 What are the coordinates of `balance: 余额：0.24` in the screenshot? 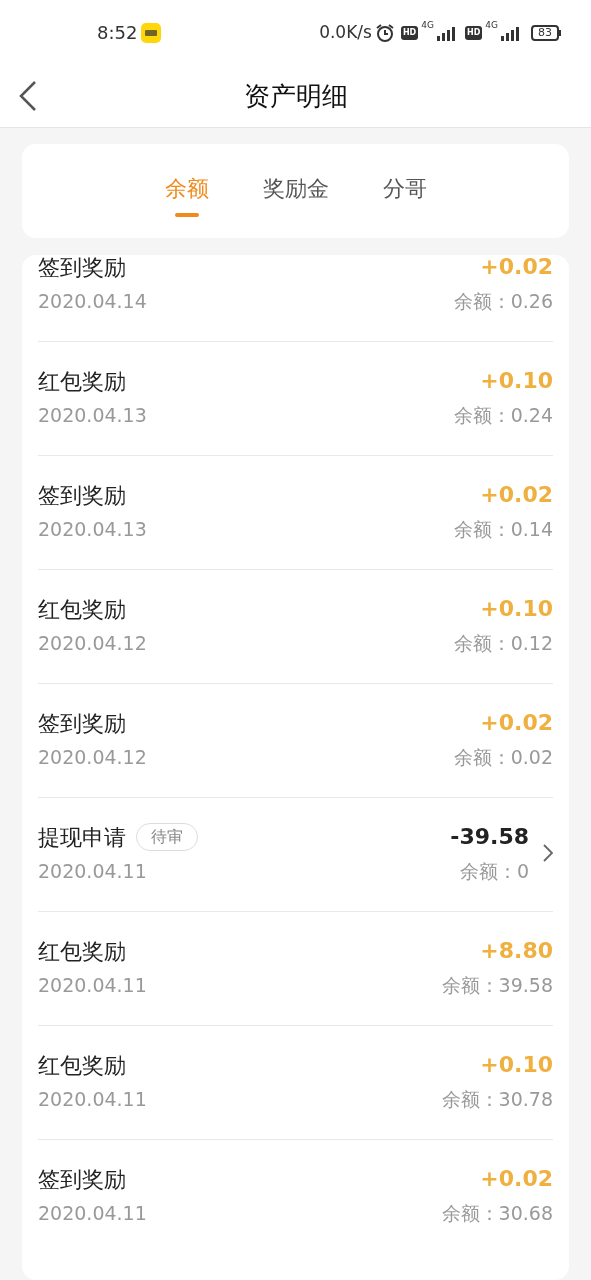 It's located at (503, 415).